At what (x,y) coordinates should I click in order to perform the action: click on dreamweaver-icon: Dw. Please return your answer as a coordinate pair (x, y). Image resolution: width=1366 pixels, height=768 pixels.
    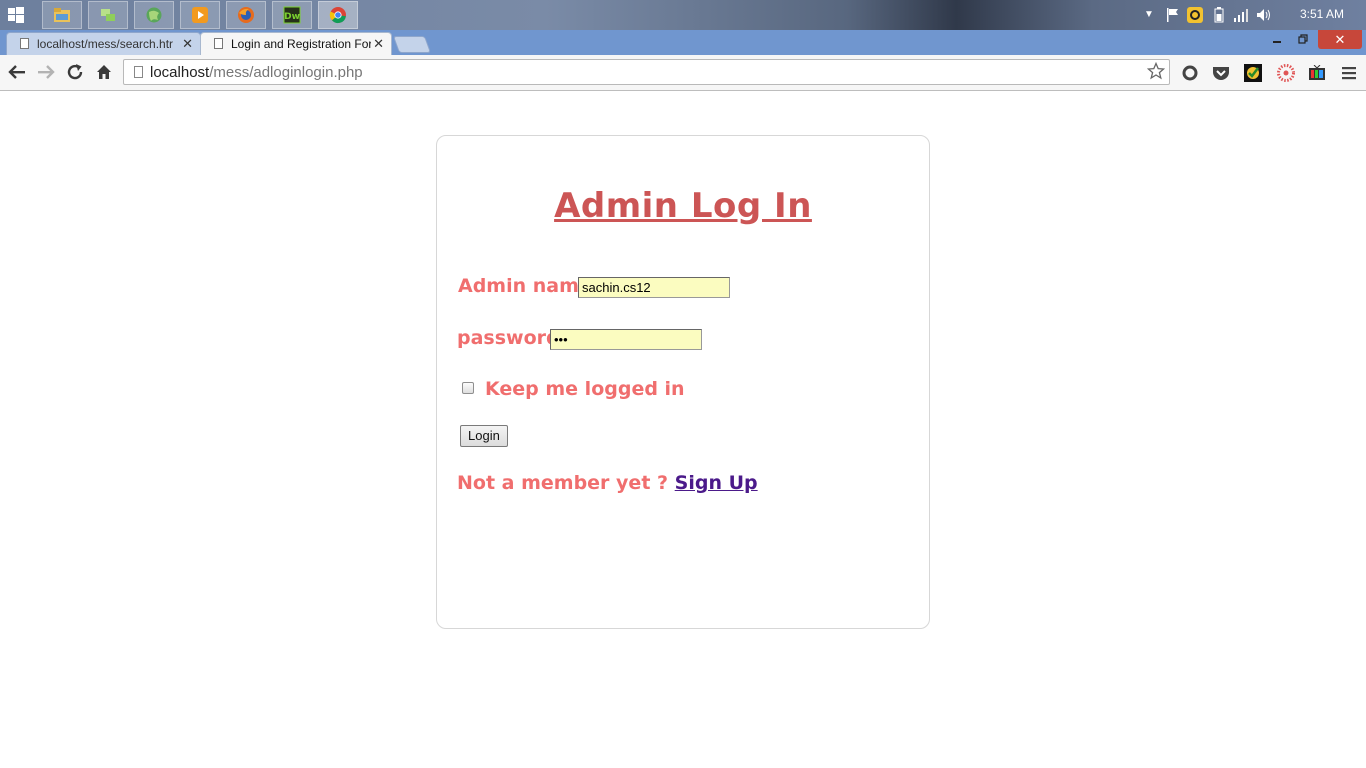
    Looking at the image, I should click on (292, 15).